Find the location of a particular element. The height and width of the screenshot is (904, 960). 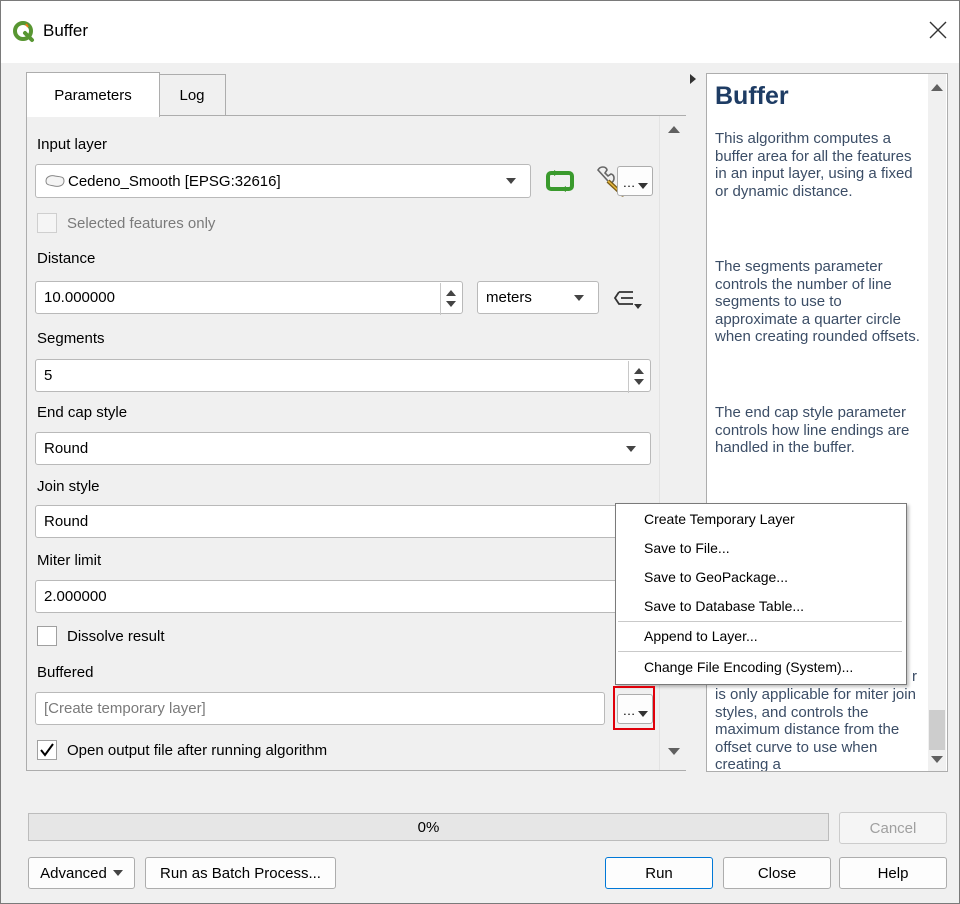

join-style-value: Round is located at coordinates (66, 521).